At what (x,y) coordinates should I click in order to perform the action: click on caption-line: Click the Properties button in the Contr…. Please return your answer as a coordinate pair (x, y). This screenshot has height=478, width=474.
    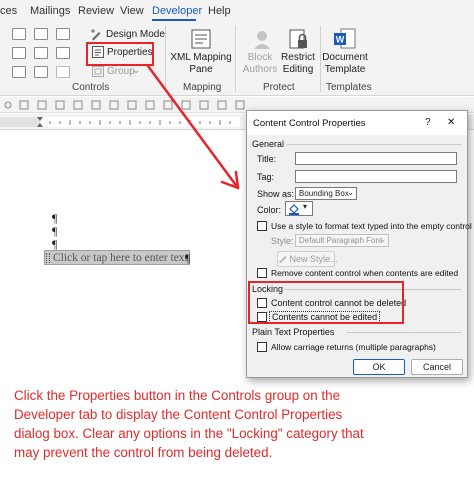
    Looking at the image, I should click on (177, 395).